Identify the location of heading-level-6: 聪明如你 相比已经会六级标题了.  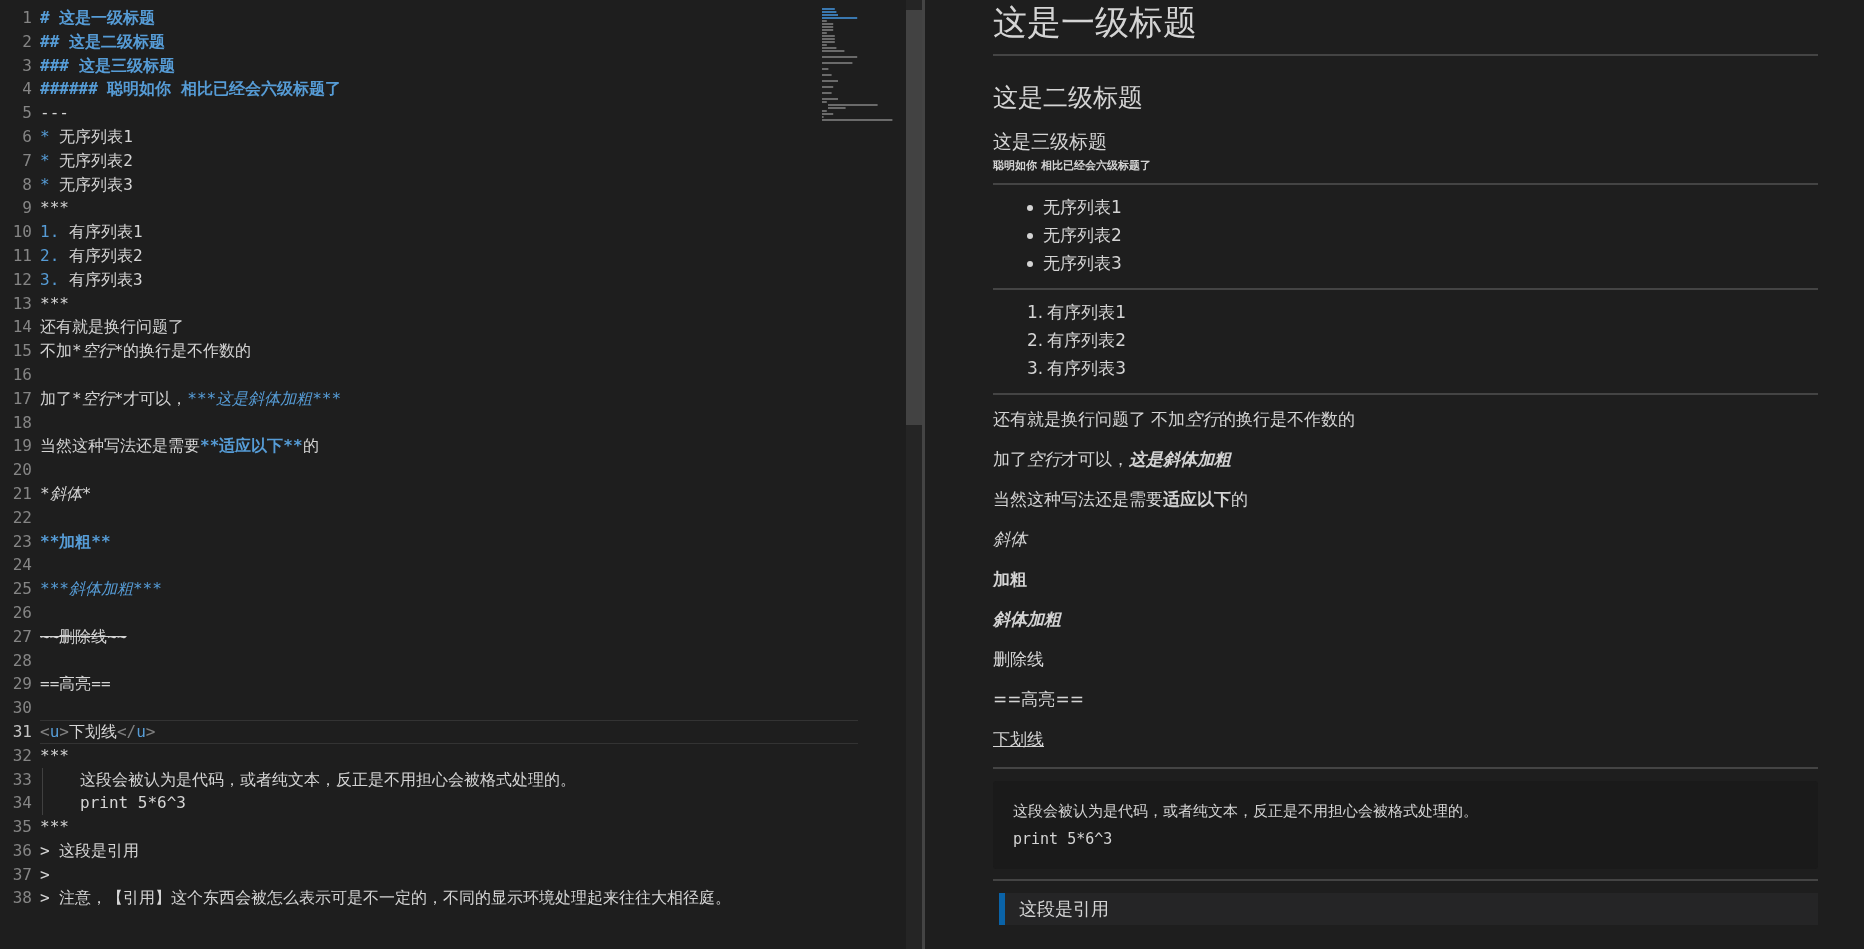
(1072, 165).